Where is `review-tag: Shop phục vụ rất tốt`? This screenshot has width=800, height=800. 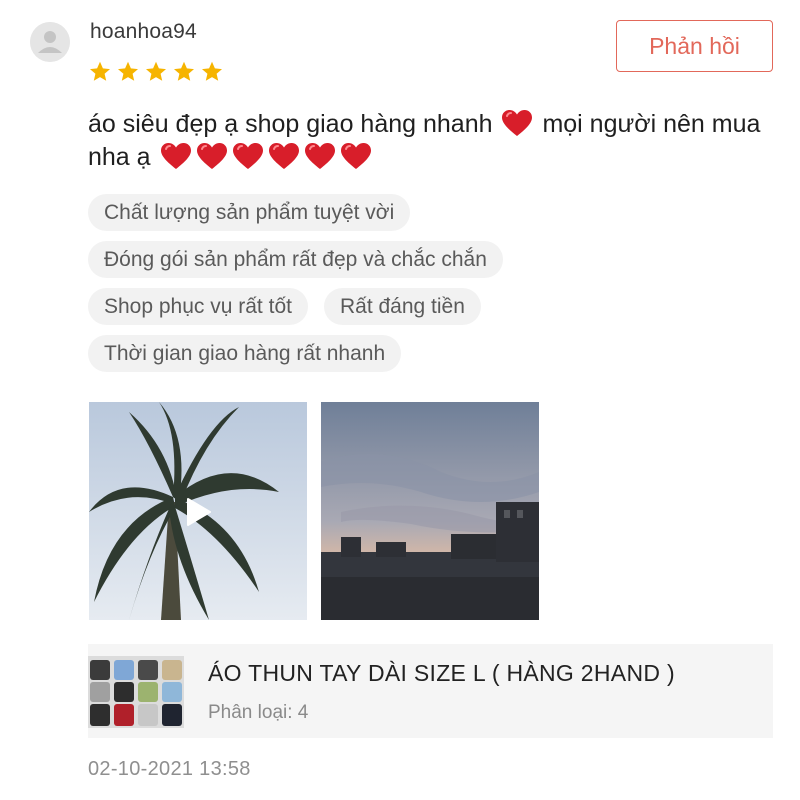 review-tag: Shop phục vụ rất tốt is located at coordinates (198, 306).